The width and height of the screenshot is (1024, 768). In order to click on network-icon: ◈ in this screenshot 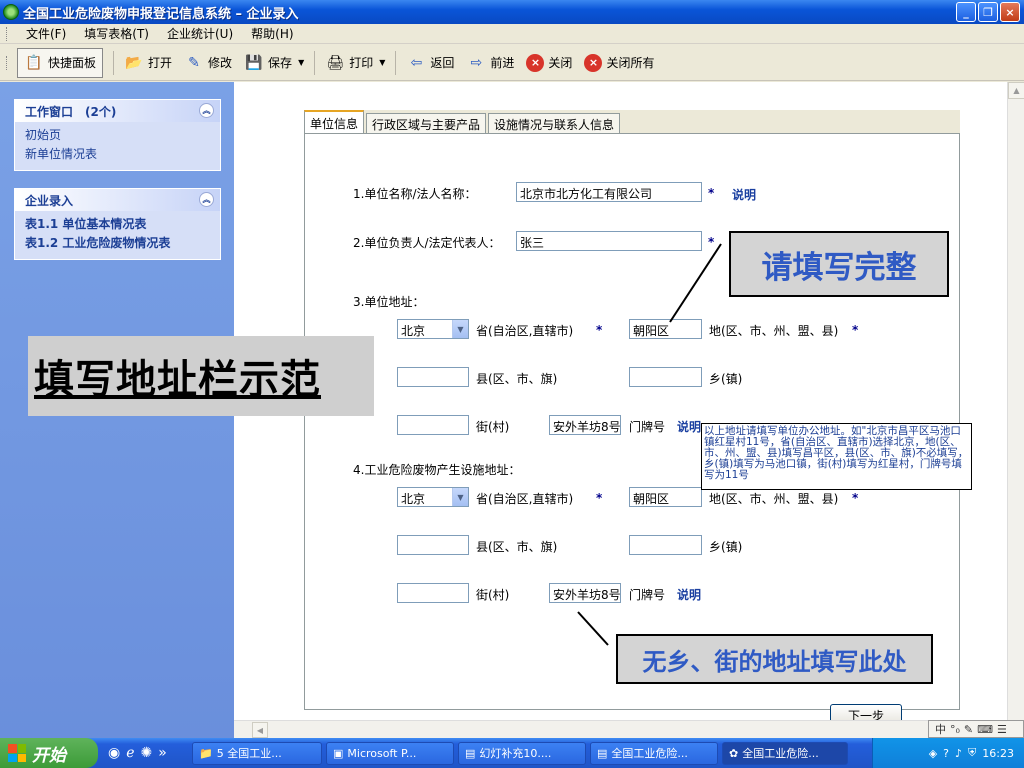, I will do `click(933, 753)`.